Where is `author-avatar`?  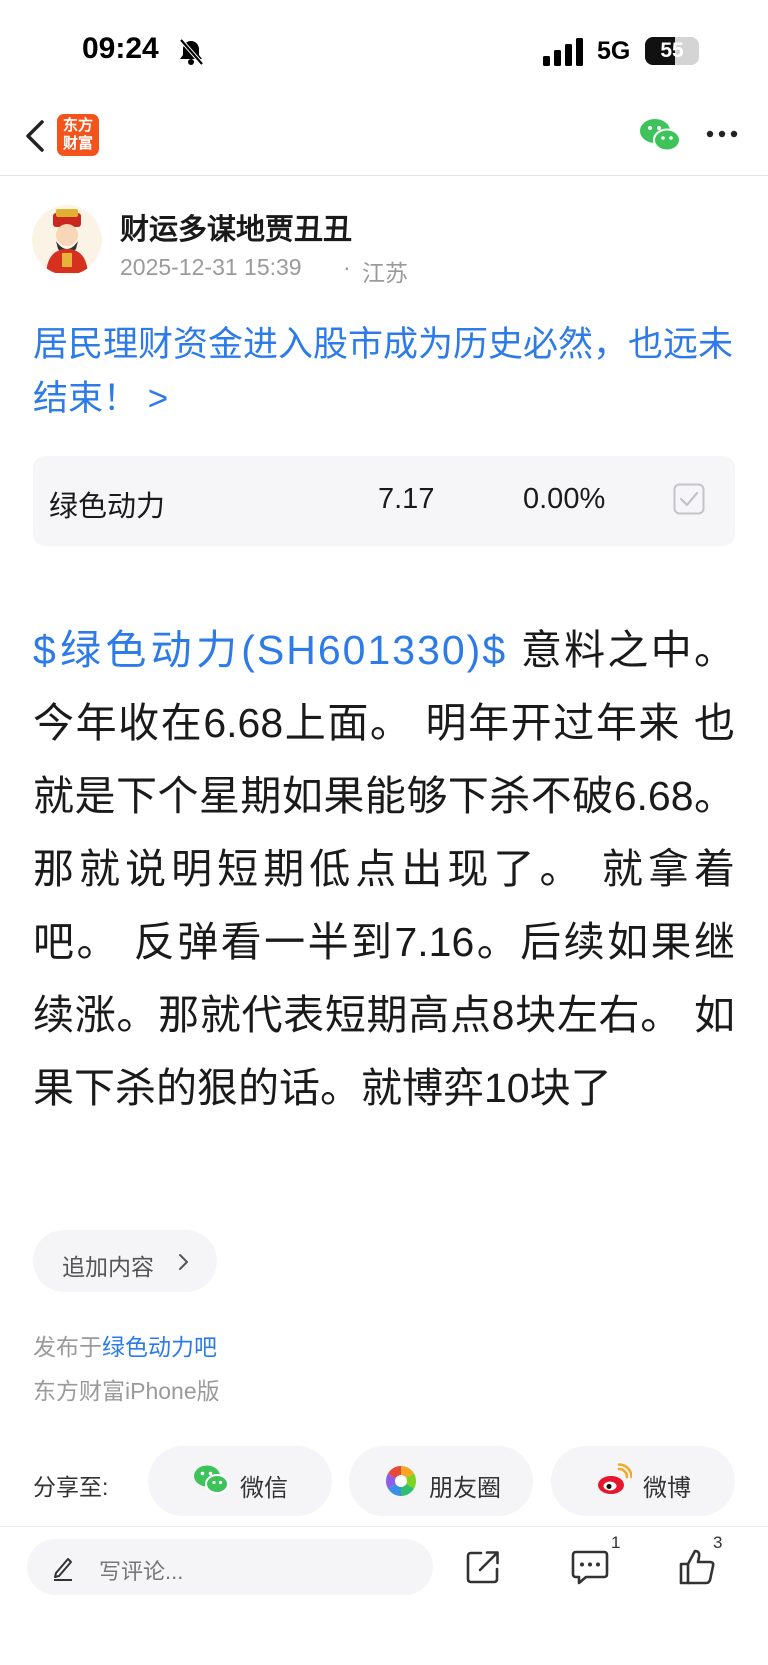 author-avatar is located at coordinates (67, 240).